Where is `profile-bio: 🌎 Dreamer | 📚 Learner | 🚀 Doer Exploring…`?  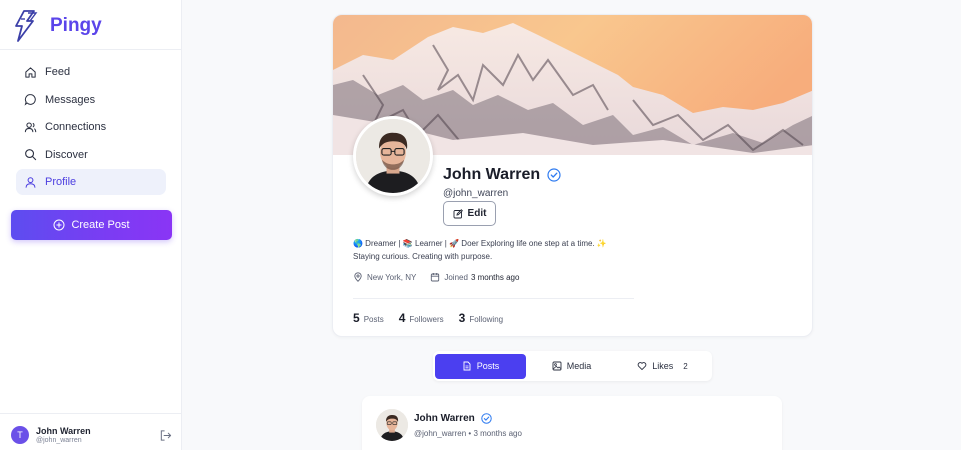
profile-bio: 🌎 Dreamer | 📚 Learner | 🚀 Doer Exploring… is located at coordinates (503, 250).